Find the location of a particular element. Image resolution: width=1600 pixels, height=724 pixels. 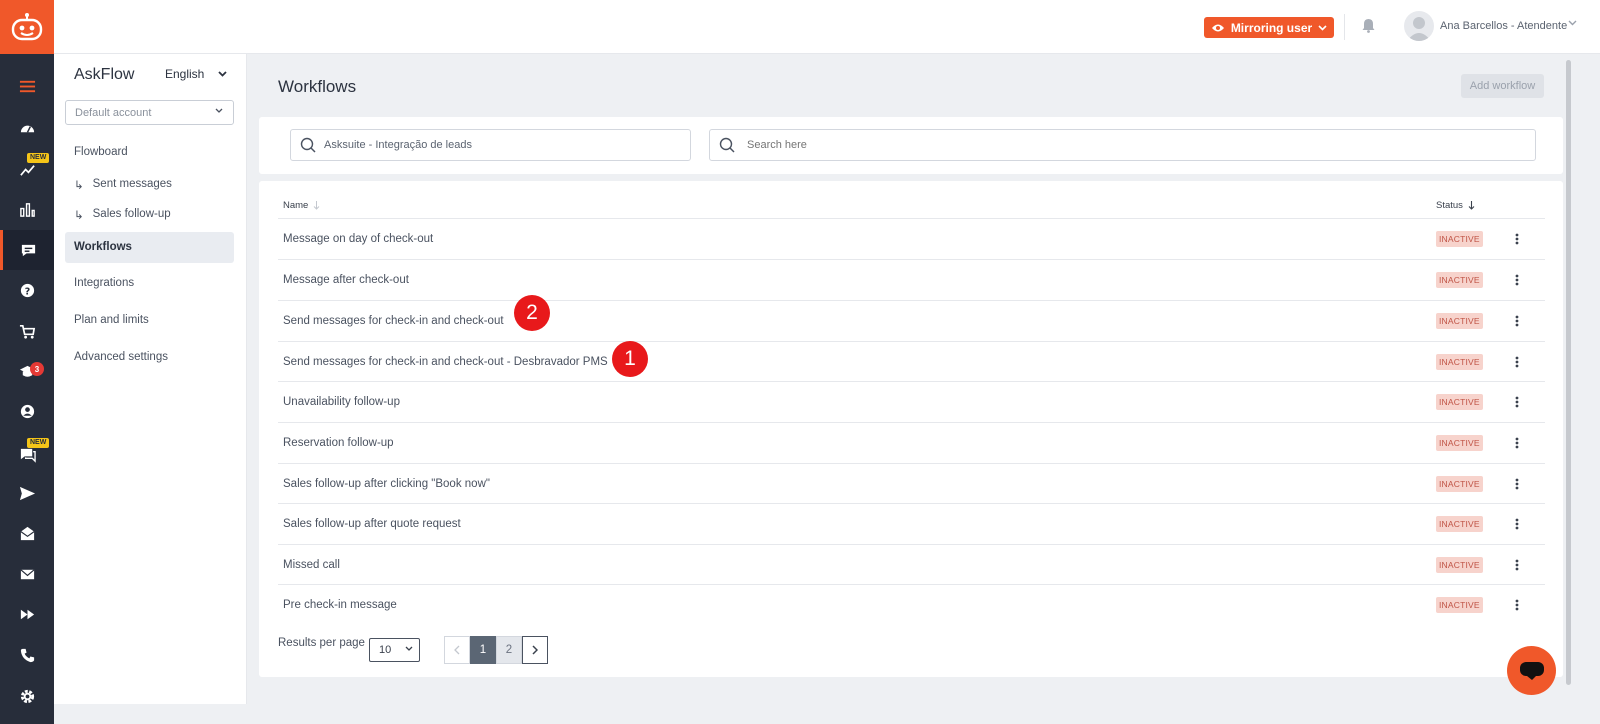

workflow-name: Pre check-in message is located at coordinates (340, 605).